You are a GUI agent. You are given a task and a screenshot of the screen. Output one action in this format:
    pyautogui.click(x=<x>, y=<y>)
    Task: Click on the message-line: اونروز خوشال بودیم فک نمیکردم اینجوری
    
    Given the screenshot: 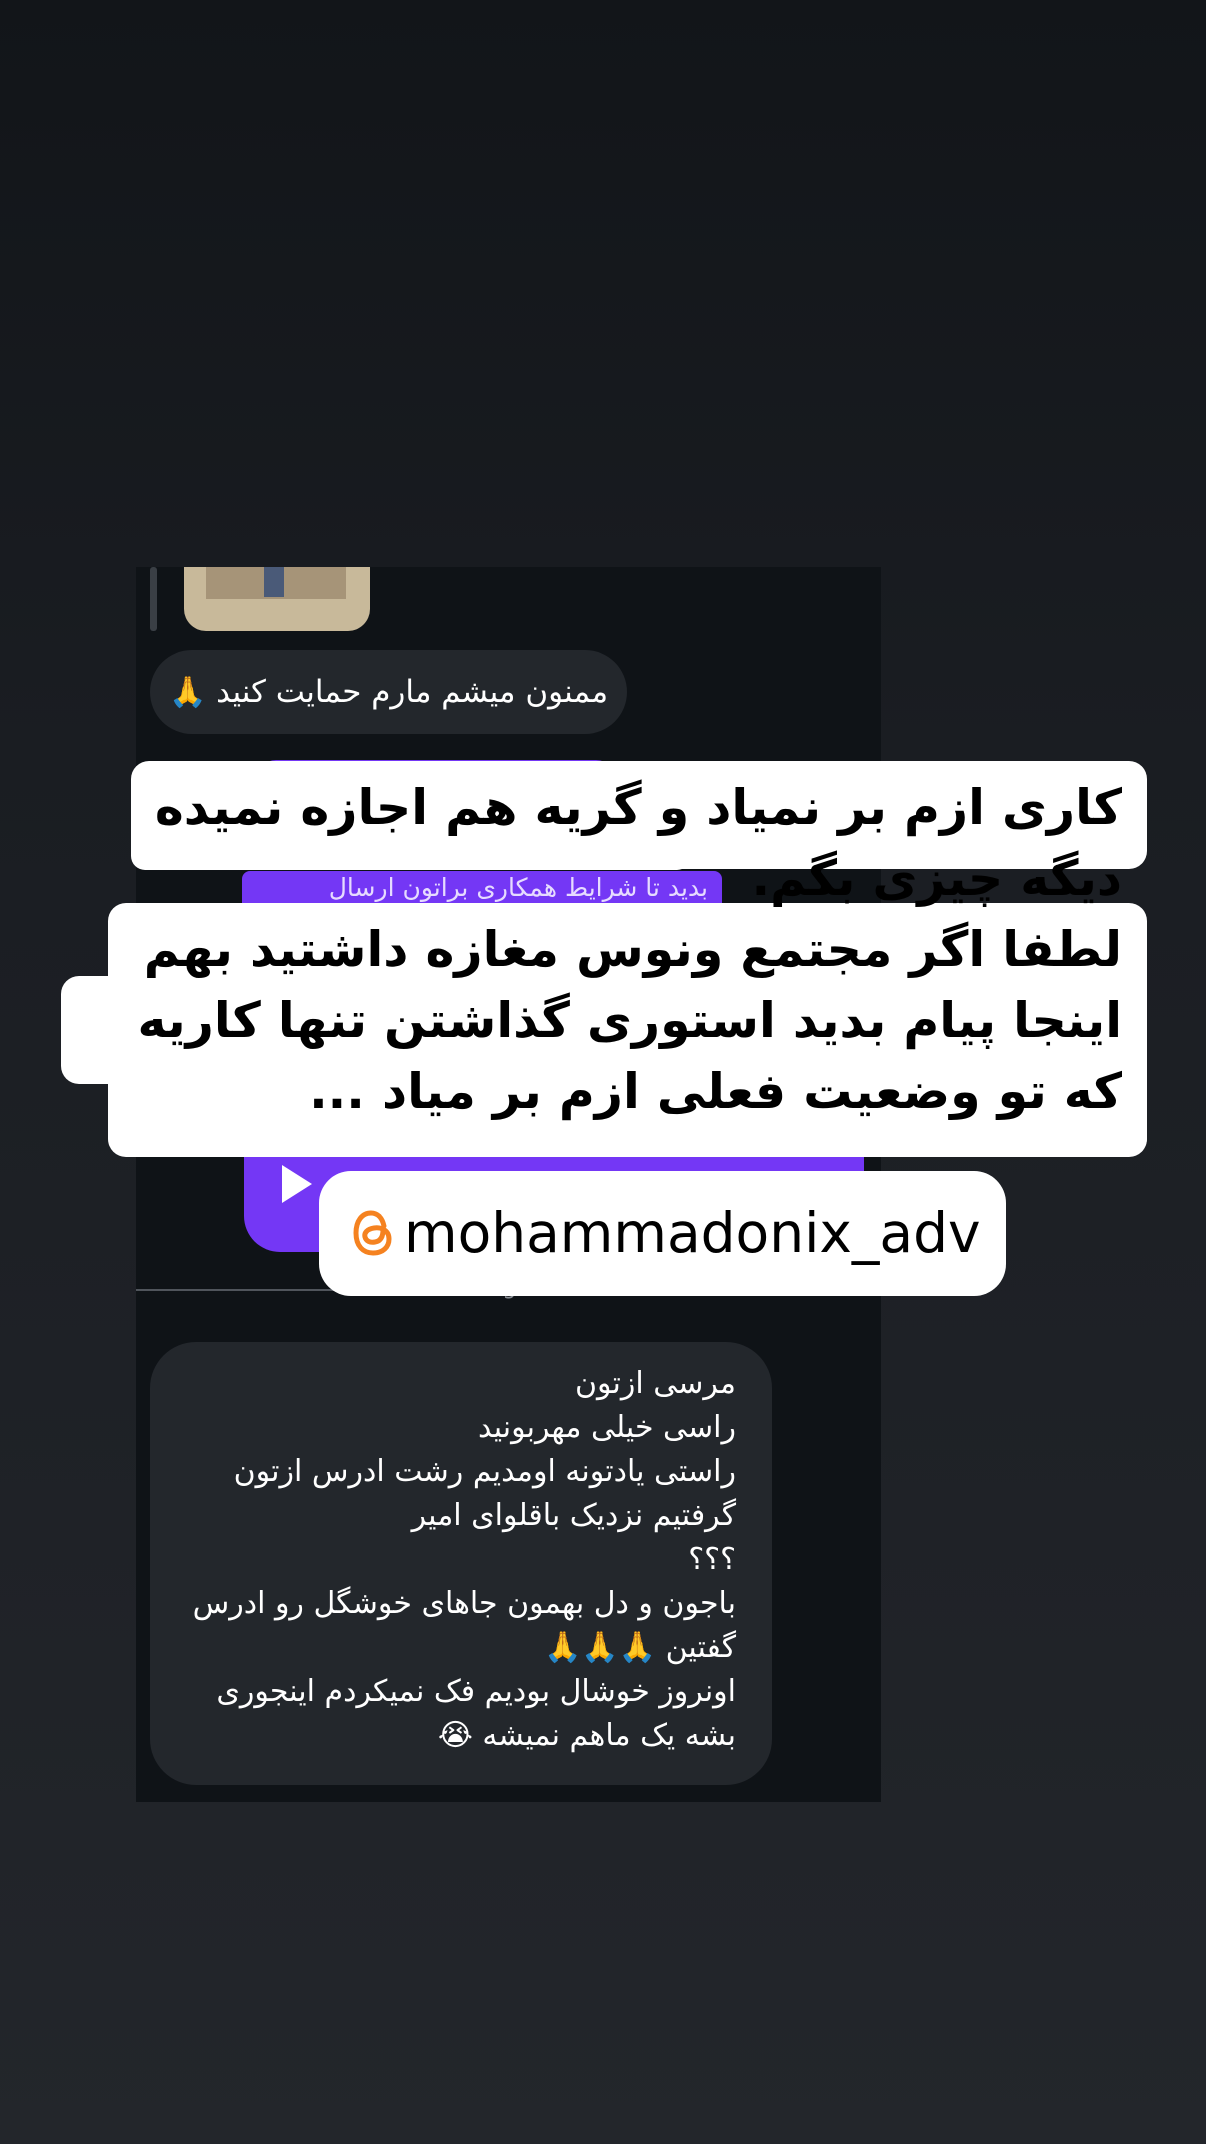 What is the action you would take?
    pyautogui.click(x=476, y=1691)
    